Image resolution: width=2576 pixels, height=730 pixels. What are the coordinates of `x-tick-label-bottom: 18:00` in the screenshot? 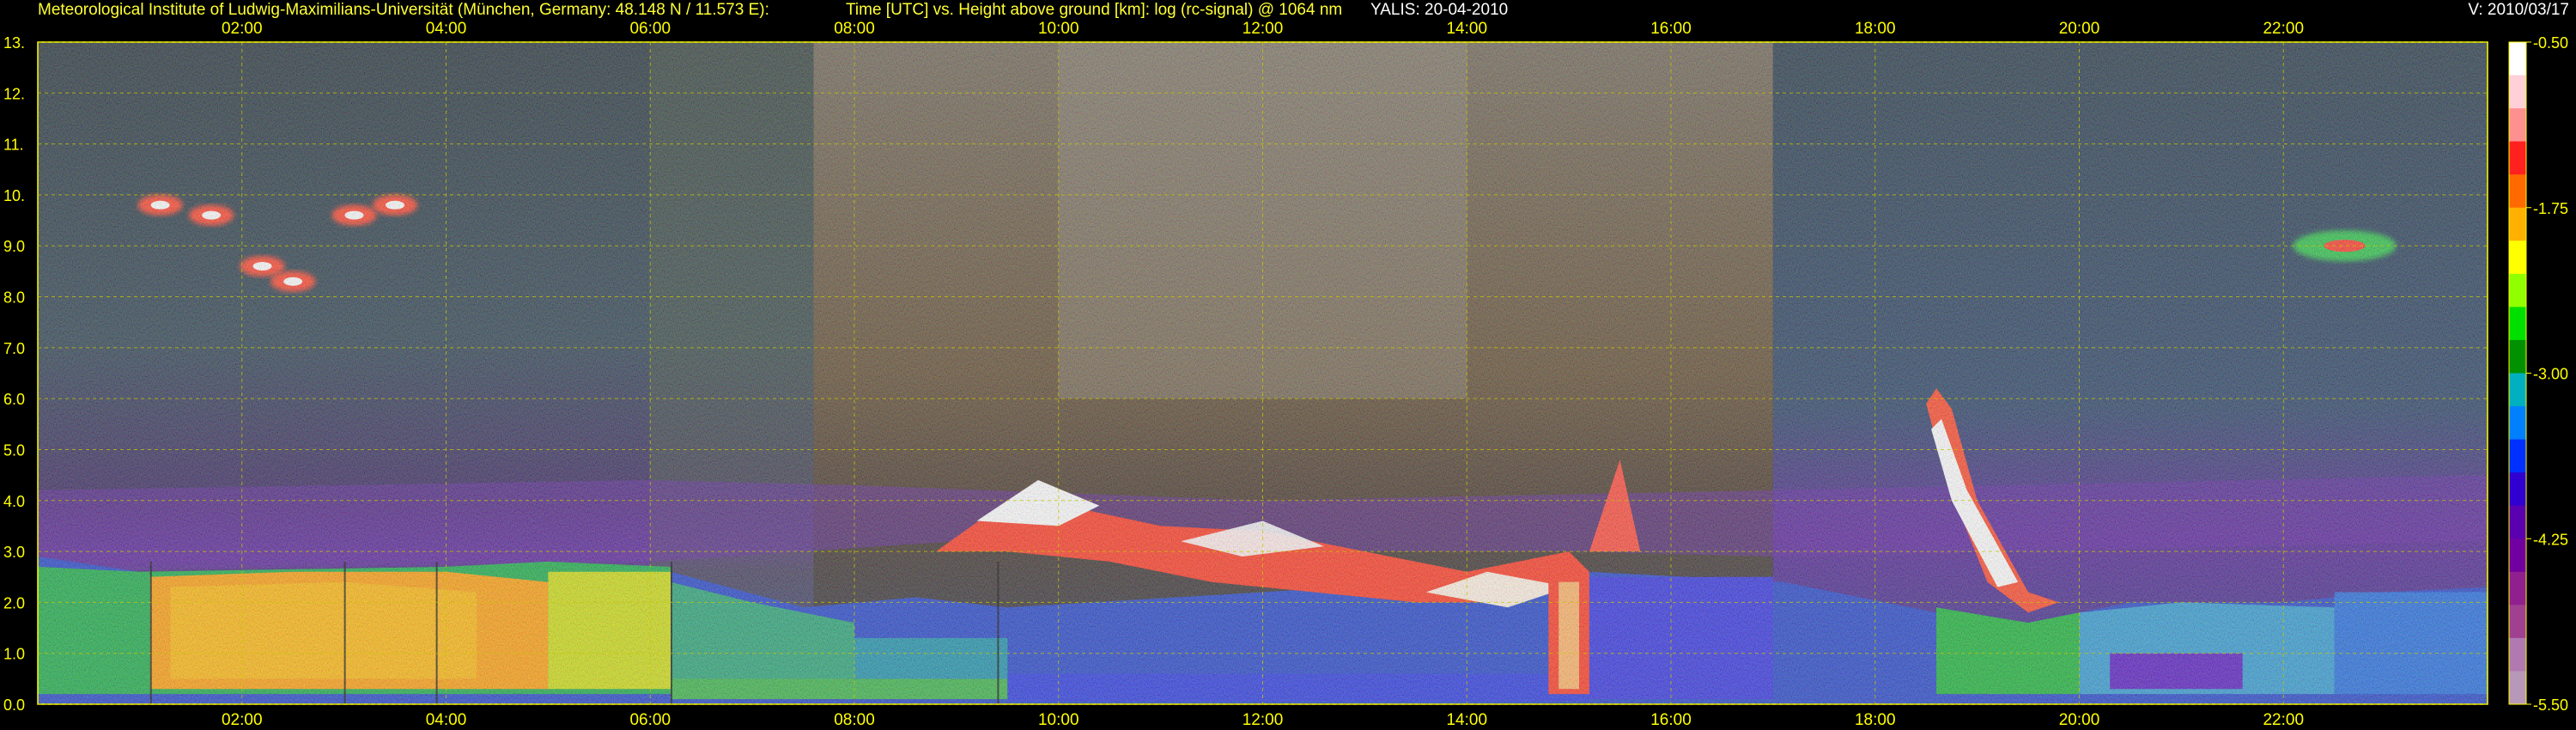 It's located at (1875, 720).